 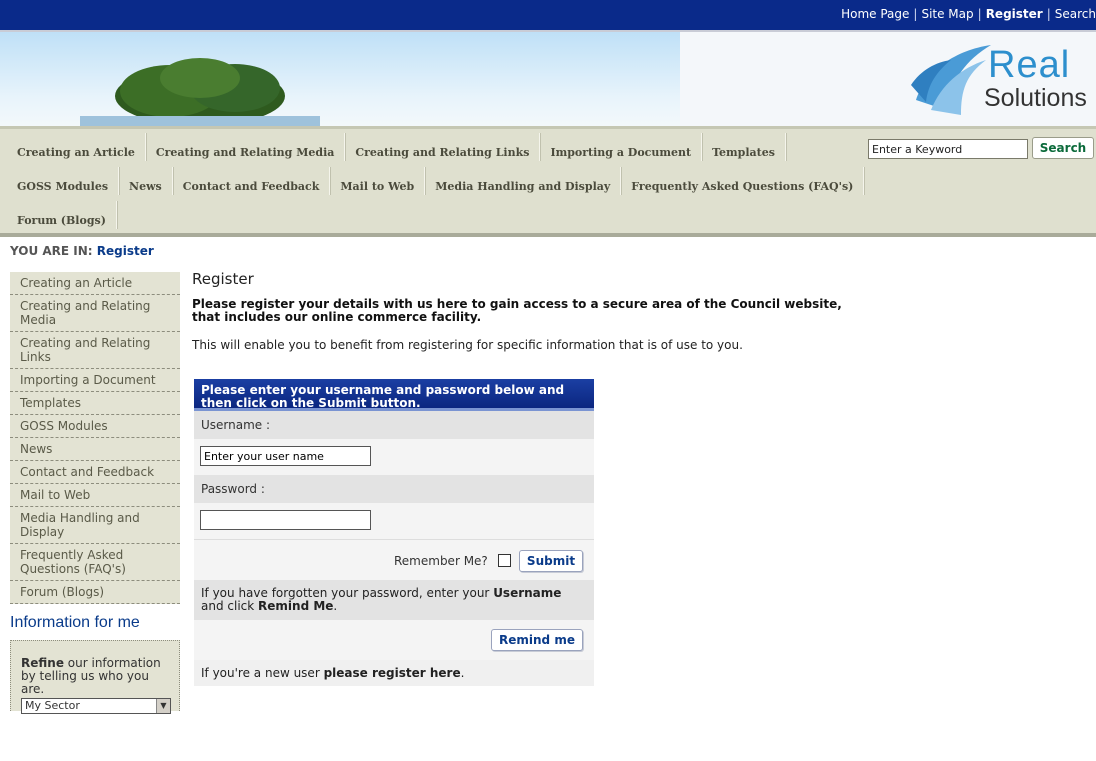 I want to click on remember-row: Remember Me? Submit, so click(x=394, y=559).